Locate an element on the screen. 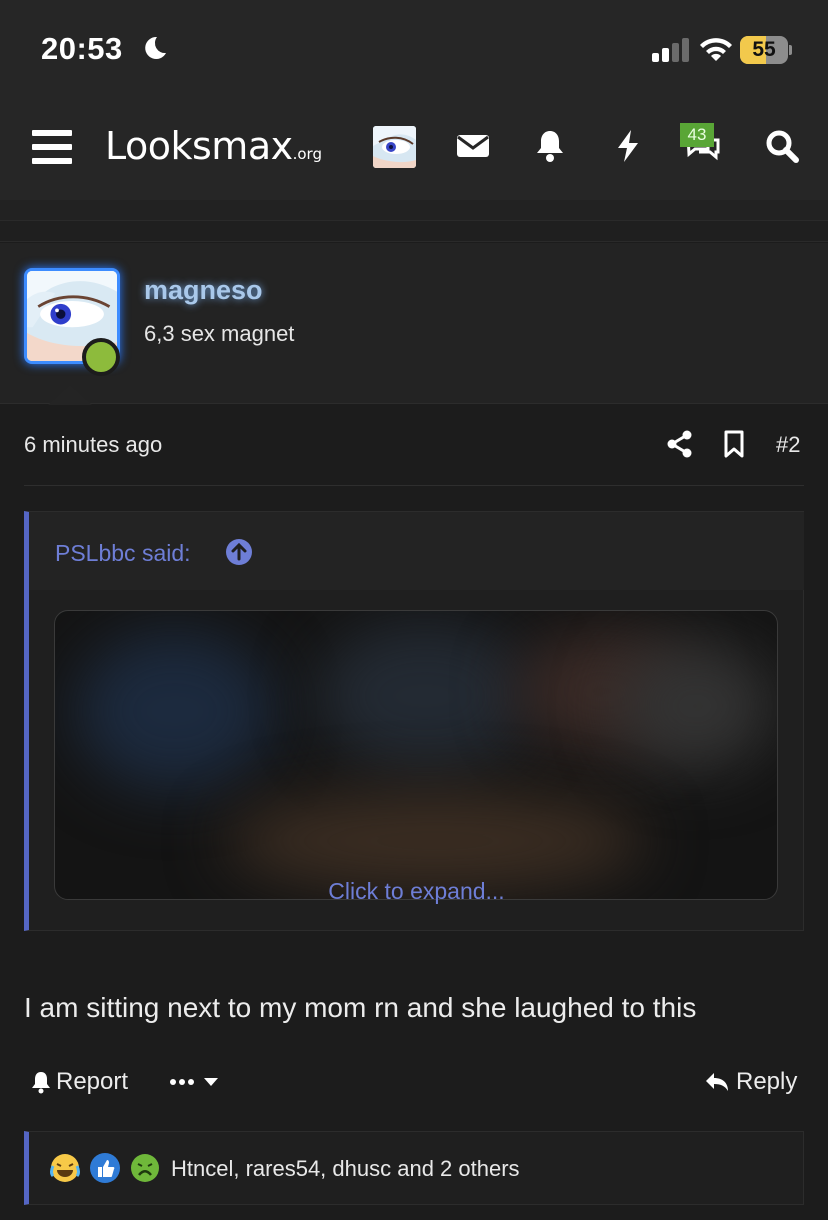 This screenshot has height=1220, width=828. post-meta-divider is located at coordinates (414, 485).